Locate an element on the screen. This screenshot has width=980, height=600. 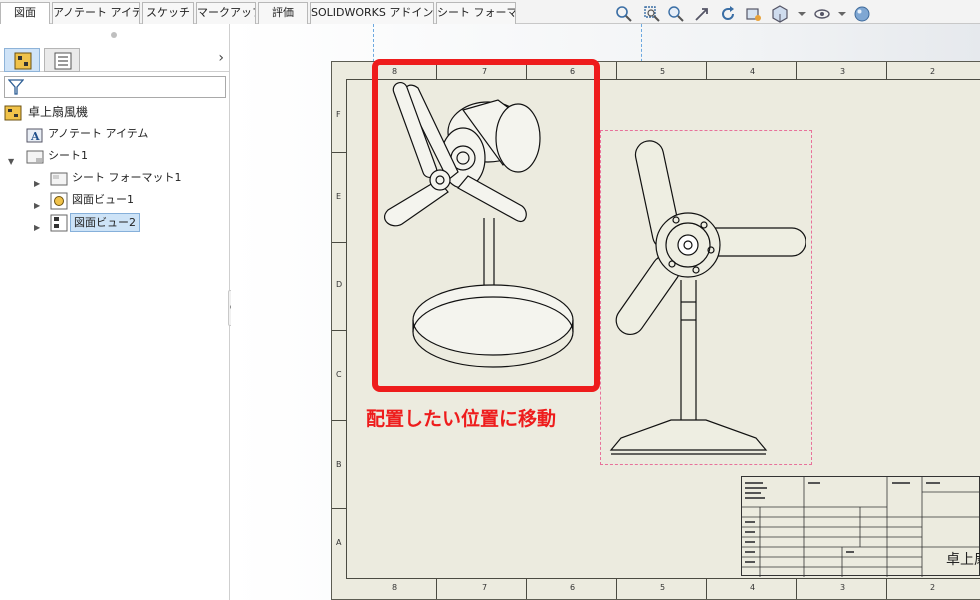
zone-label-side: C is located at coordinates (339, 374).